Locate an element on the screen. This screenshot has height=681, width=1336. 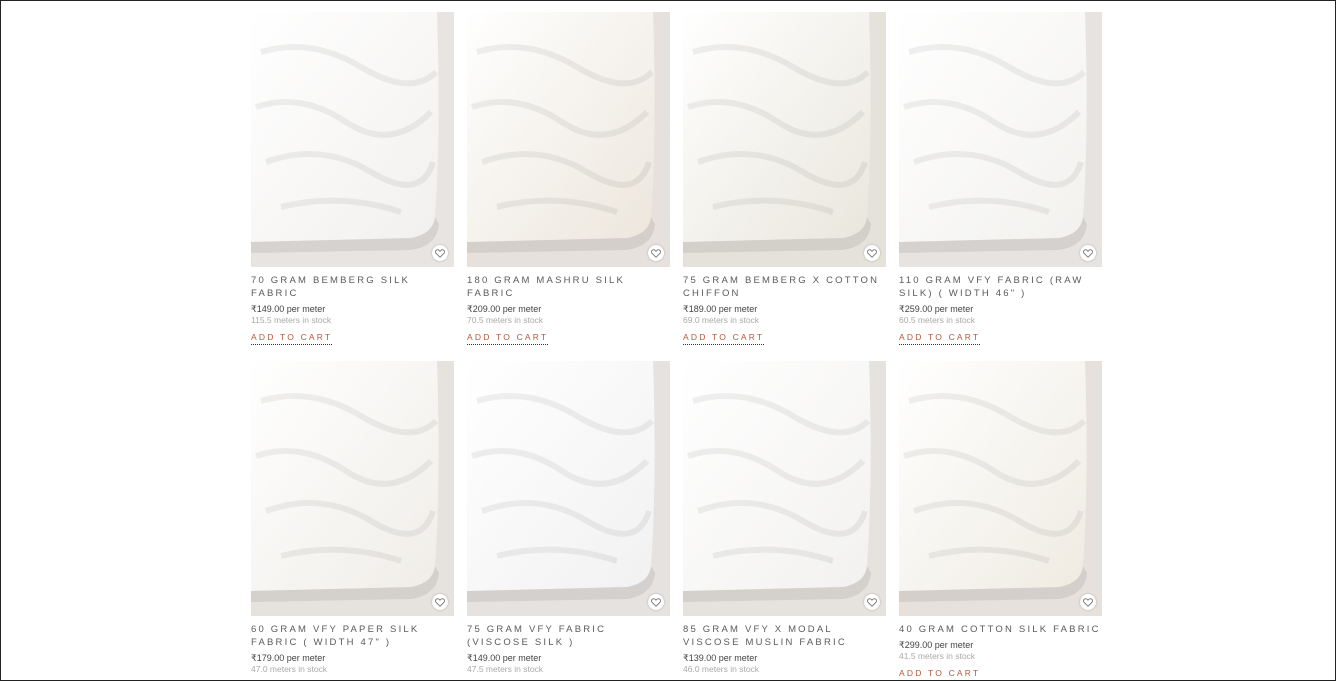
product-price: ₹299.00 per meter is located at coordinates (936, 645).